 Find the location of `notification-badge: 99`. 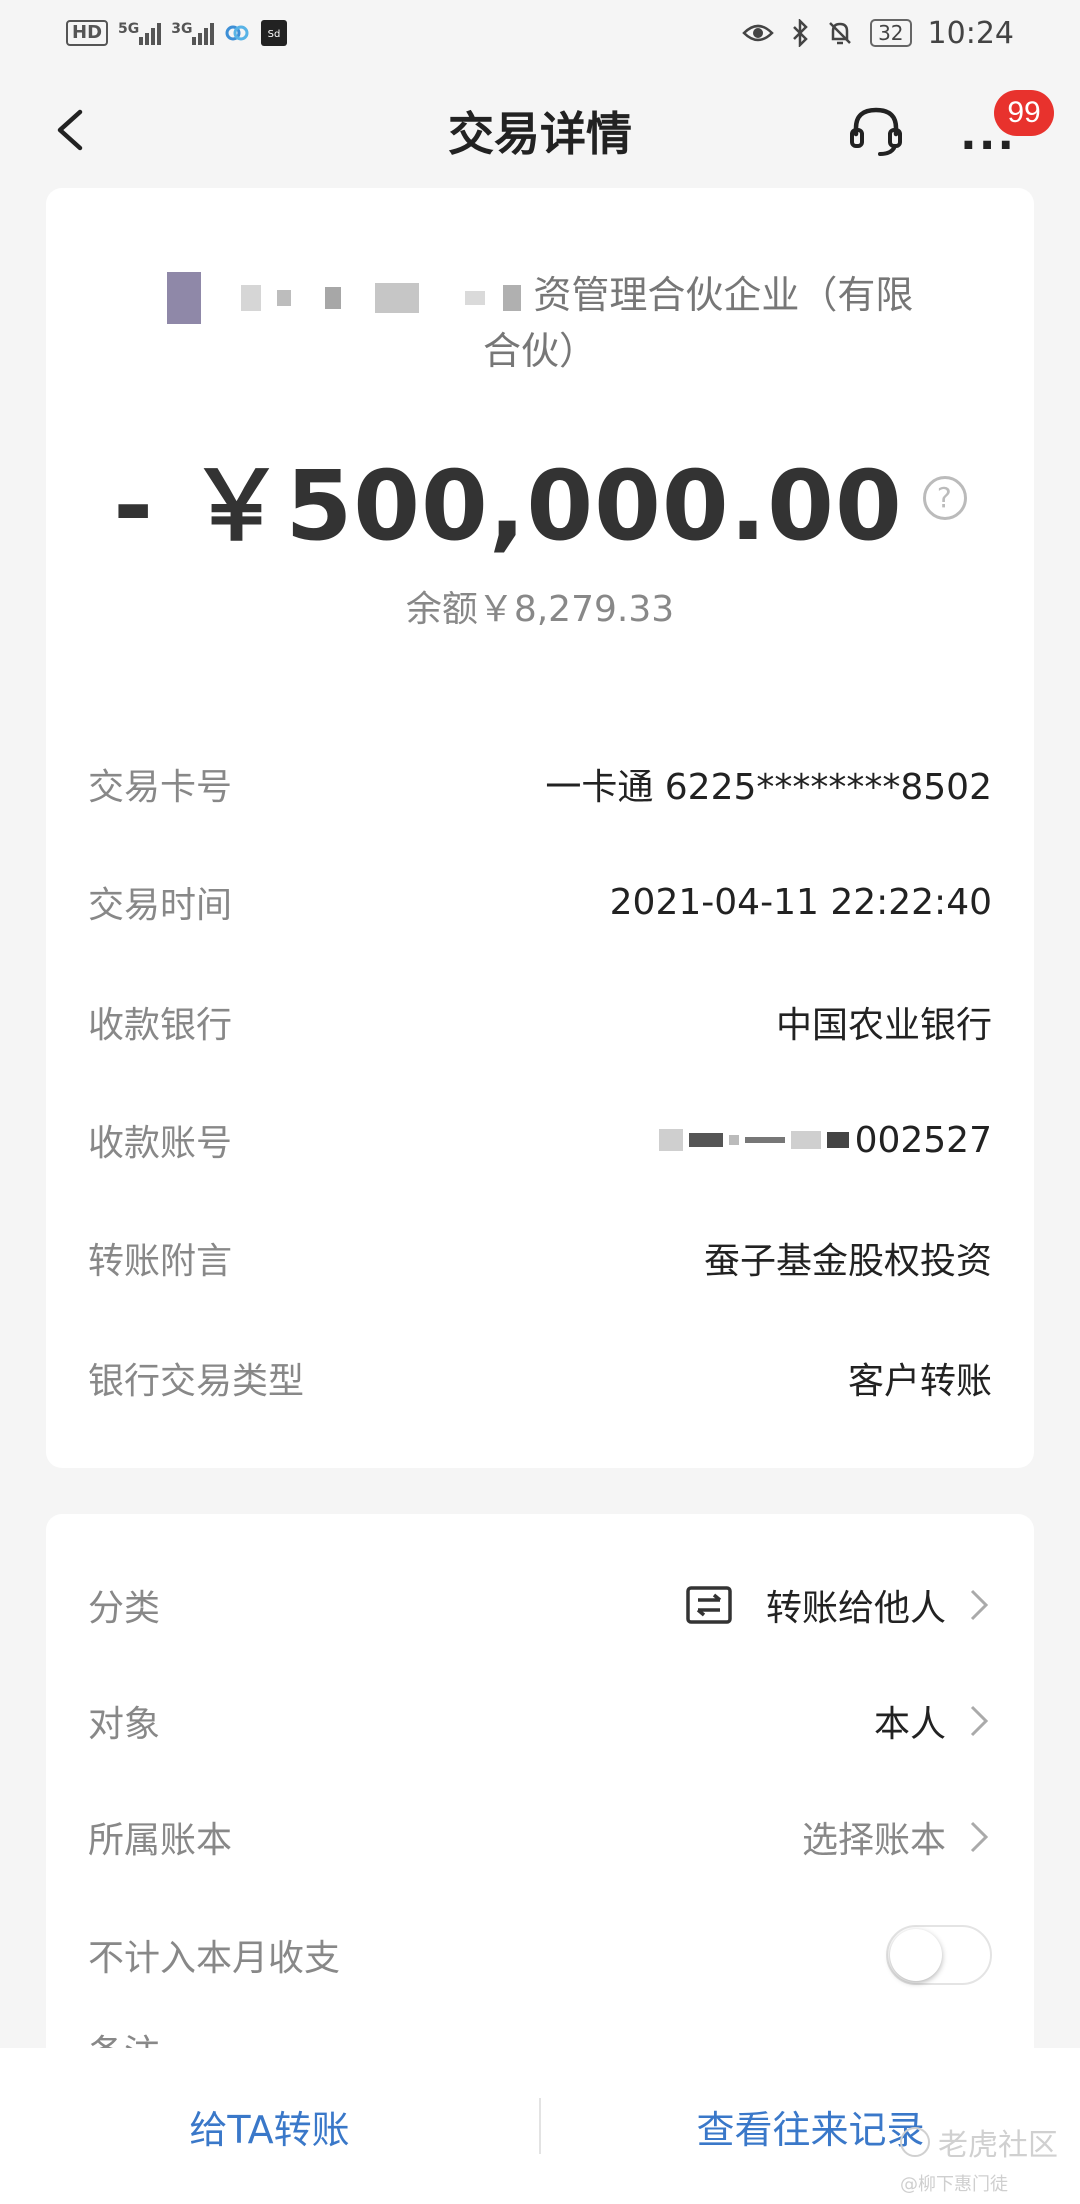

notification-badge: 99 is located at coordinates (1024, 113).